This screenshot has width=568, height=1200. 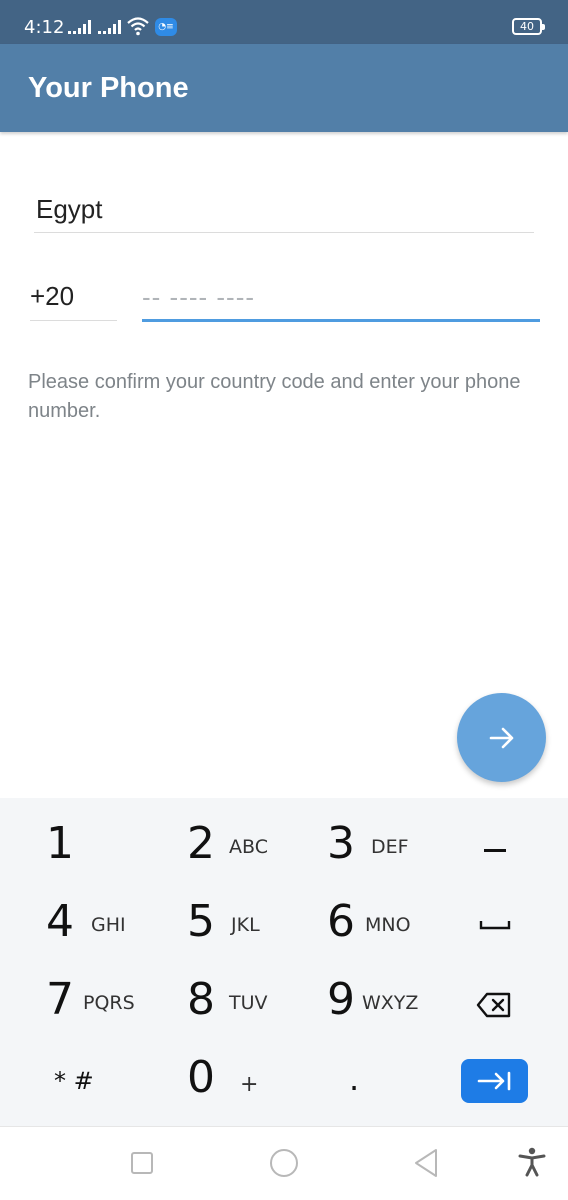 I want to click on recent-apps-icon, so click(x=142, y=1163).